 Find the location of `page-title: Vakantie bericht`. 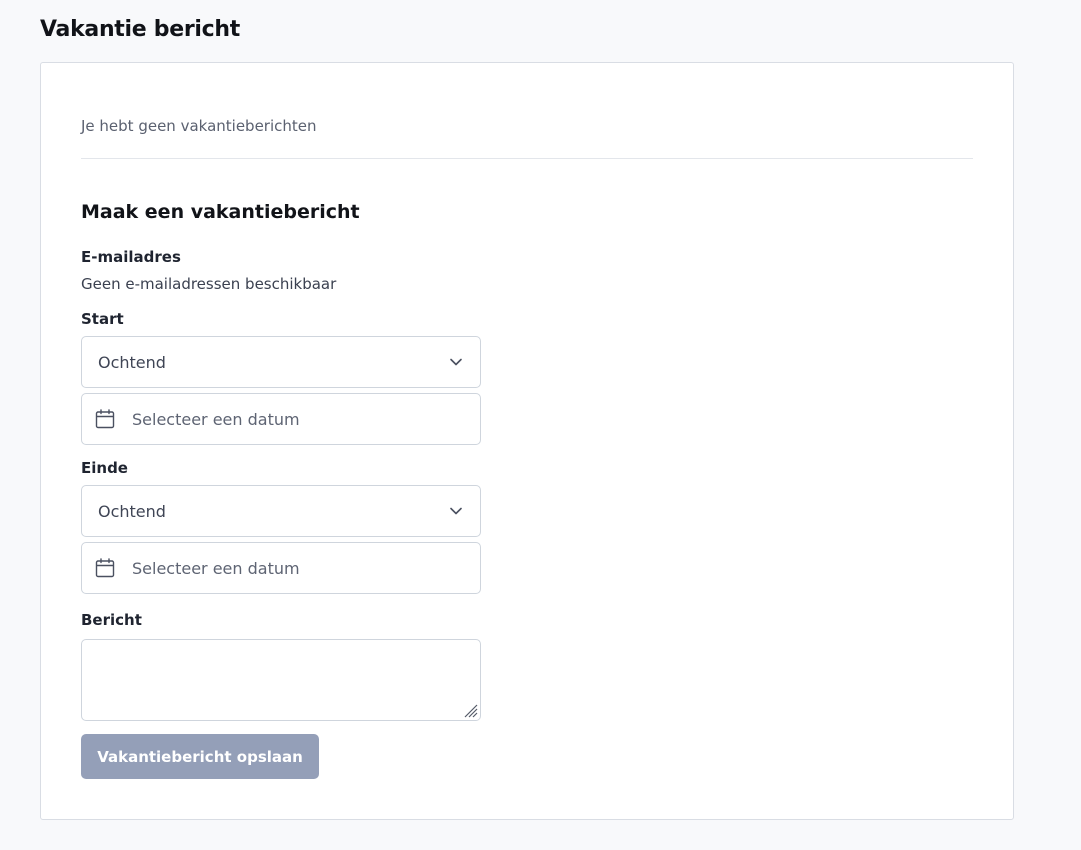

page-title: Vakantie bericht is located at coordinates (140, 29).